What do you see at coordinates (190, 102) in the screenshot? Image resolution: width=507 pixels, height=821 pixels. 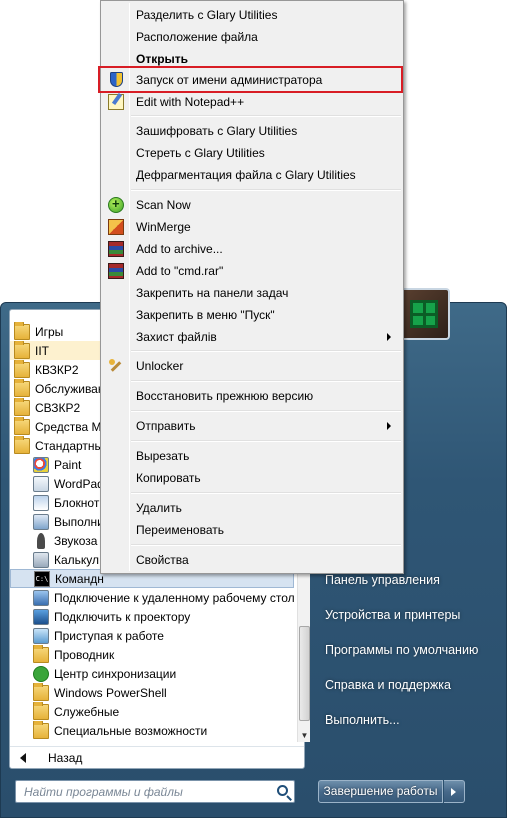 I see `menu-item-label: Edit with Notepad++` at bounding box center [190, 102].